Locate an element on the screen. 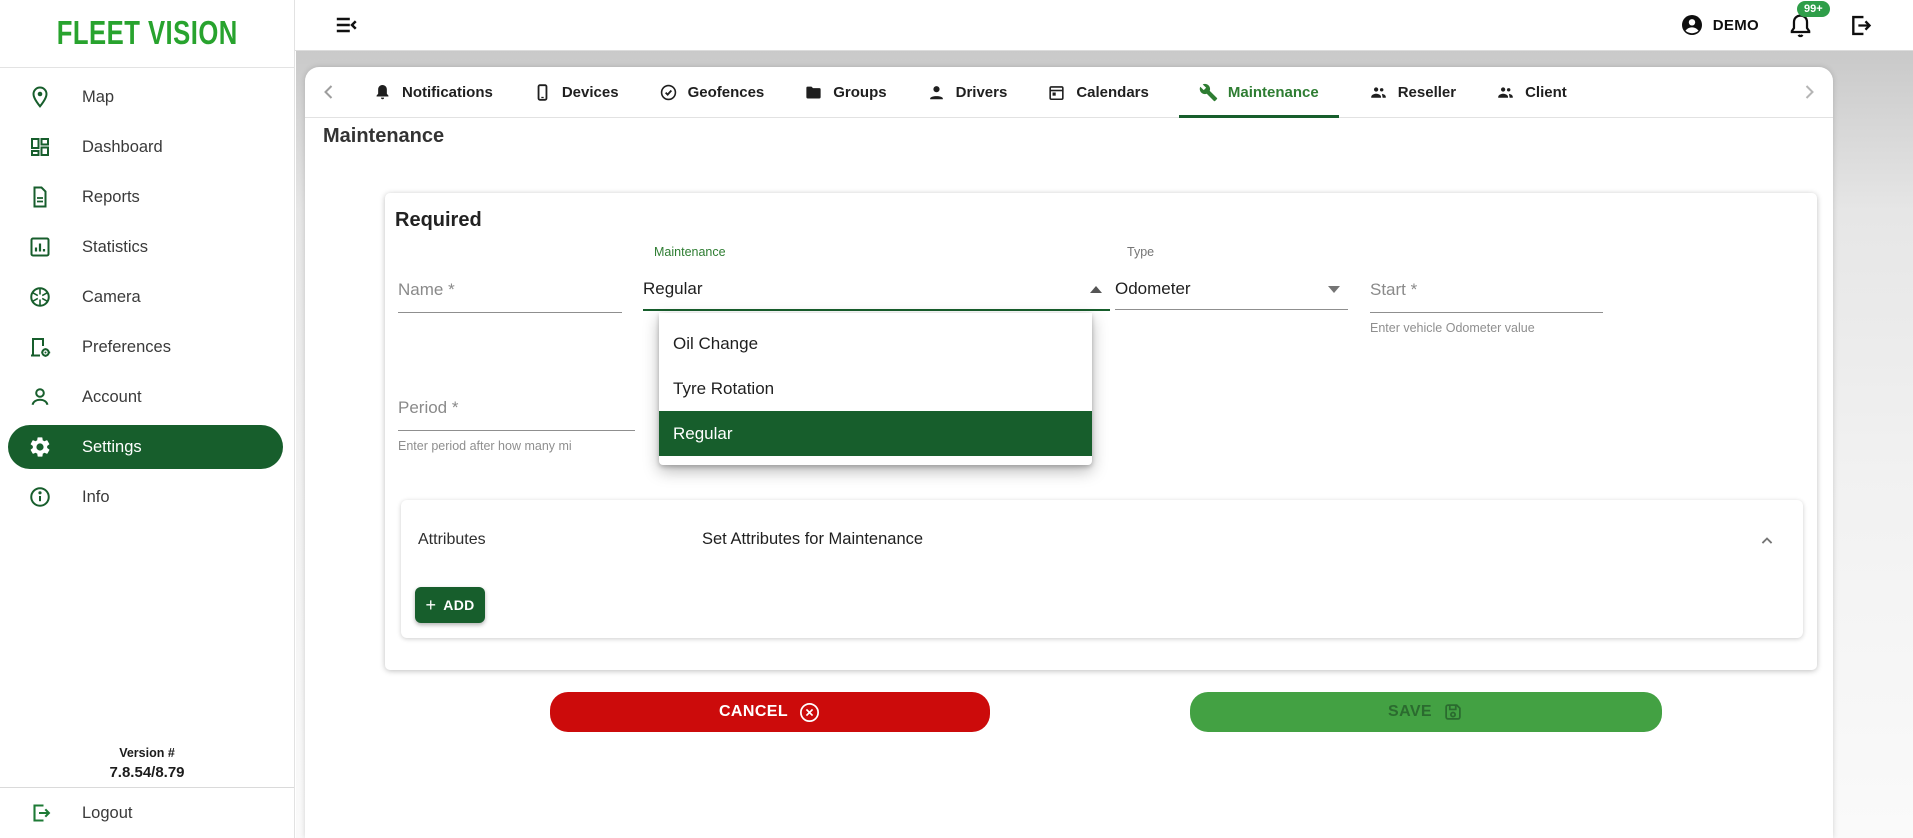 This screenshot has width=1913, height=838. sidebar-item-label: Camera is located at coordinates (111, 296).